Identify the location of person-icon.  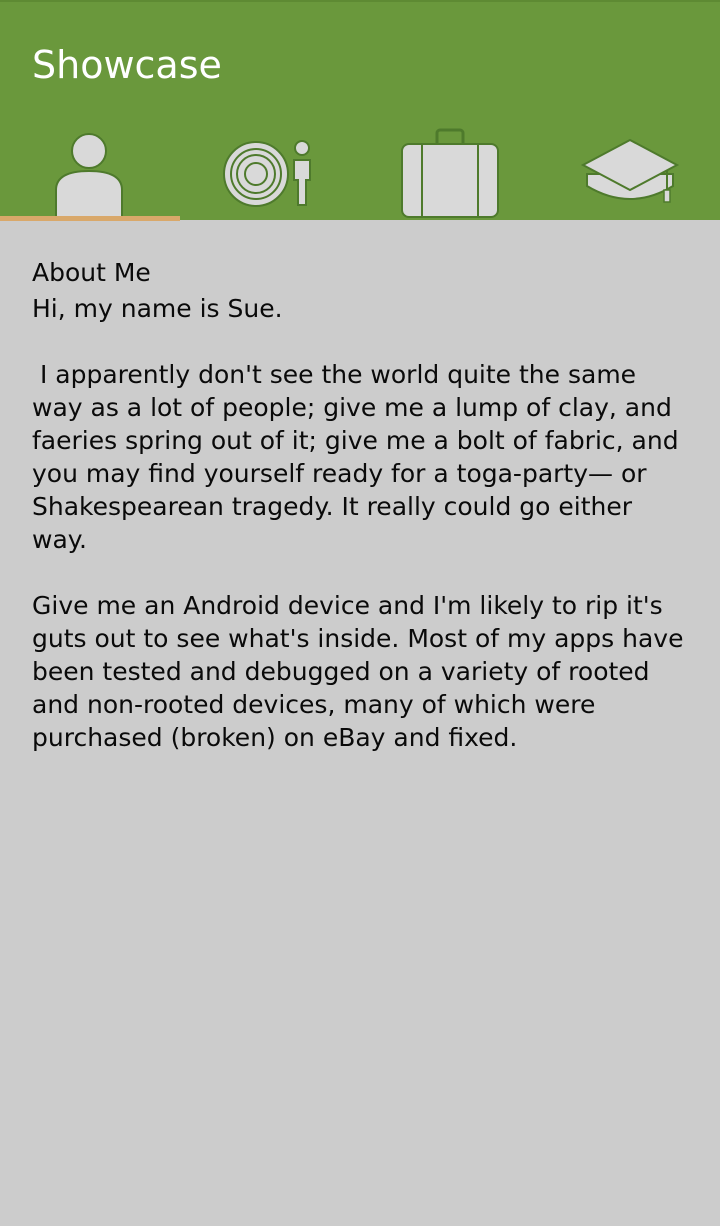
(89, 175).